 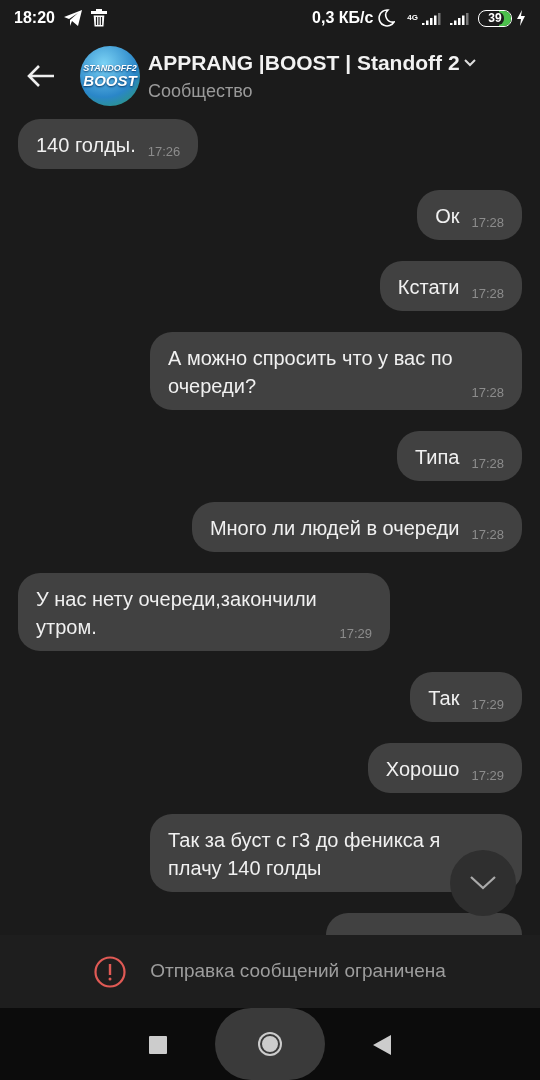 I want to click on restriction-notice: Отправка сообщений ограничена, so click(x=298, y=971).